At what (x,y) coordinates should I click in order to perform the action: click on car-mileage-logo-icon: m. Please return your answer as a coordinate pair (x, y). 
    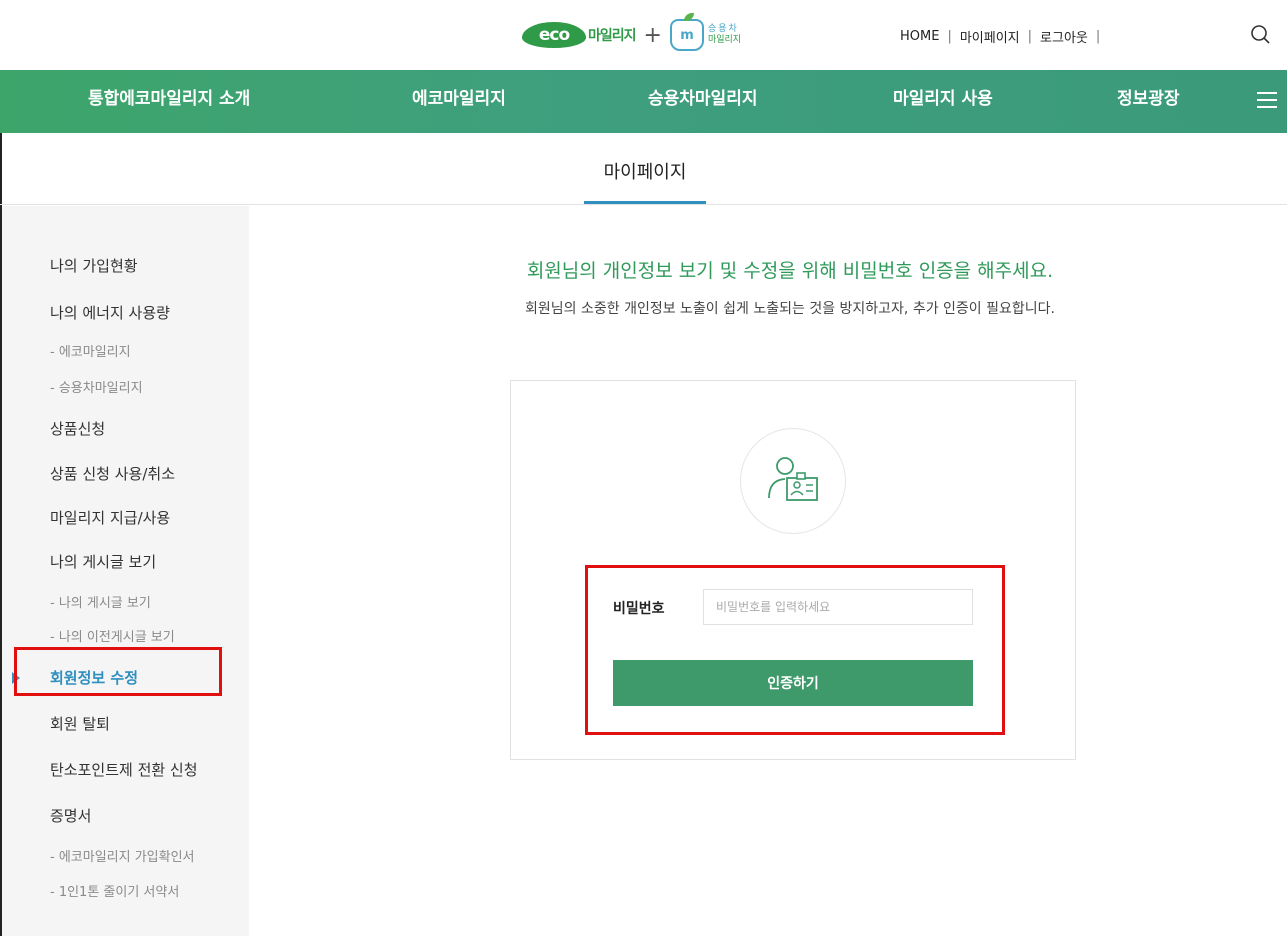
    Looking at the image, I should click on (686, 32).